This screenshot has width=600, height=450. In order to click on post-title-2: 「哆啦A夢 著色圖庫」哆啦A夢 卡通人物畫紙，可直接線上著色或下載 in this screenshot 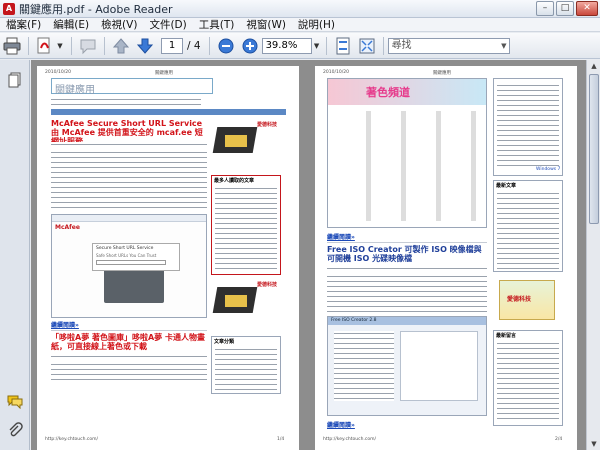, I will do `click(128, 342)`.